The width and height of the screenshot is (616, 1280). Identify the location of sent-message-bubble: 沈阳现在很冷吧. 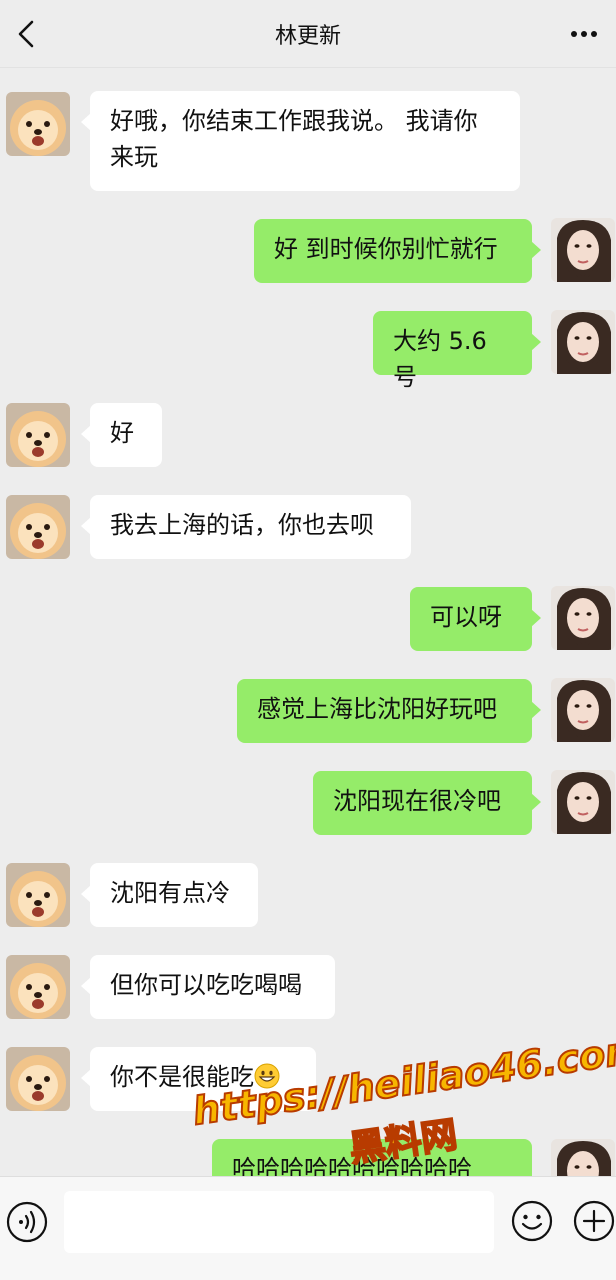
(427, 803).